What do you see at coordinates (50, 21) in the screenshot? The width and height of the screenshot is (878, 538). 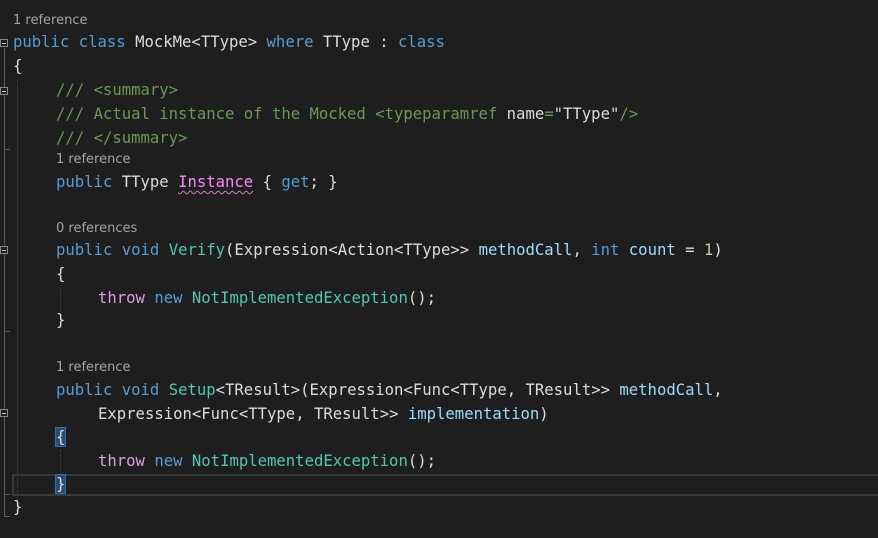 I see `codelens-class-references: 1 reference` at bounding box center [50, 21].